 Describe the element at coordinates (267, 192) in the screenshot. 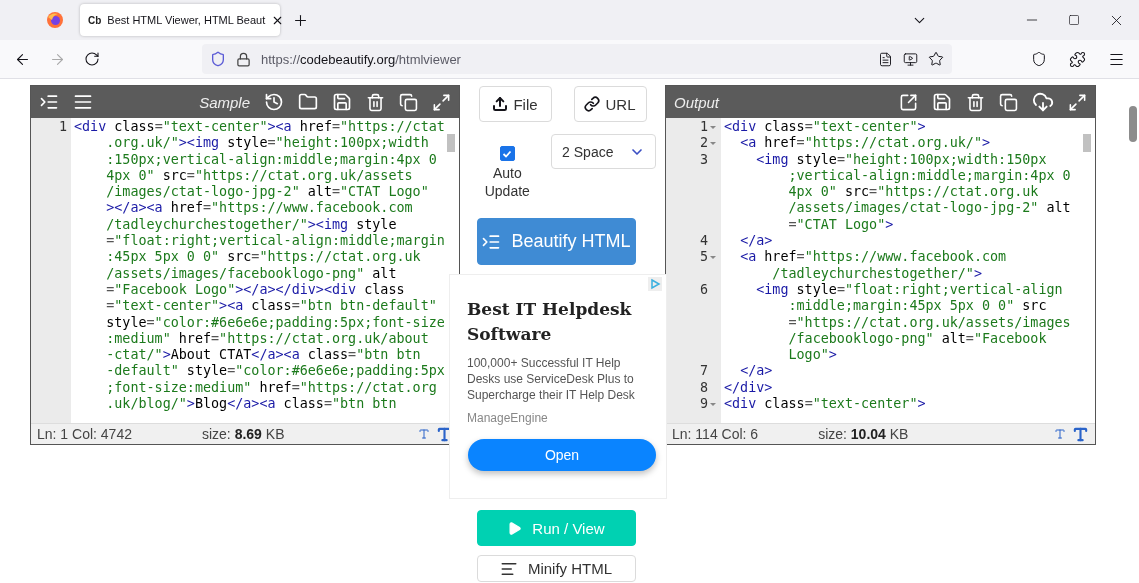

I see `code-line: /images/ctat-logo-jpg-2" alt="CTAT Logo"` at that location.